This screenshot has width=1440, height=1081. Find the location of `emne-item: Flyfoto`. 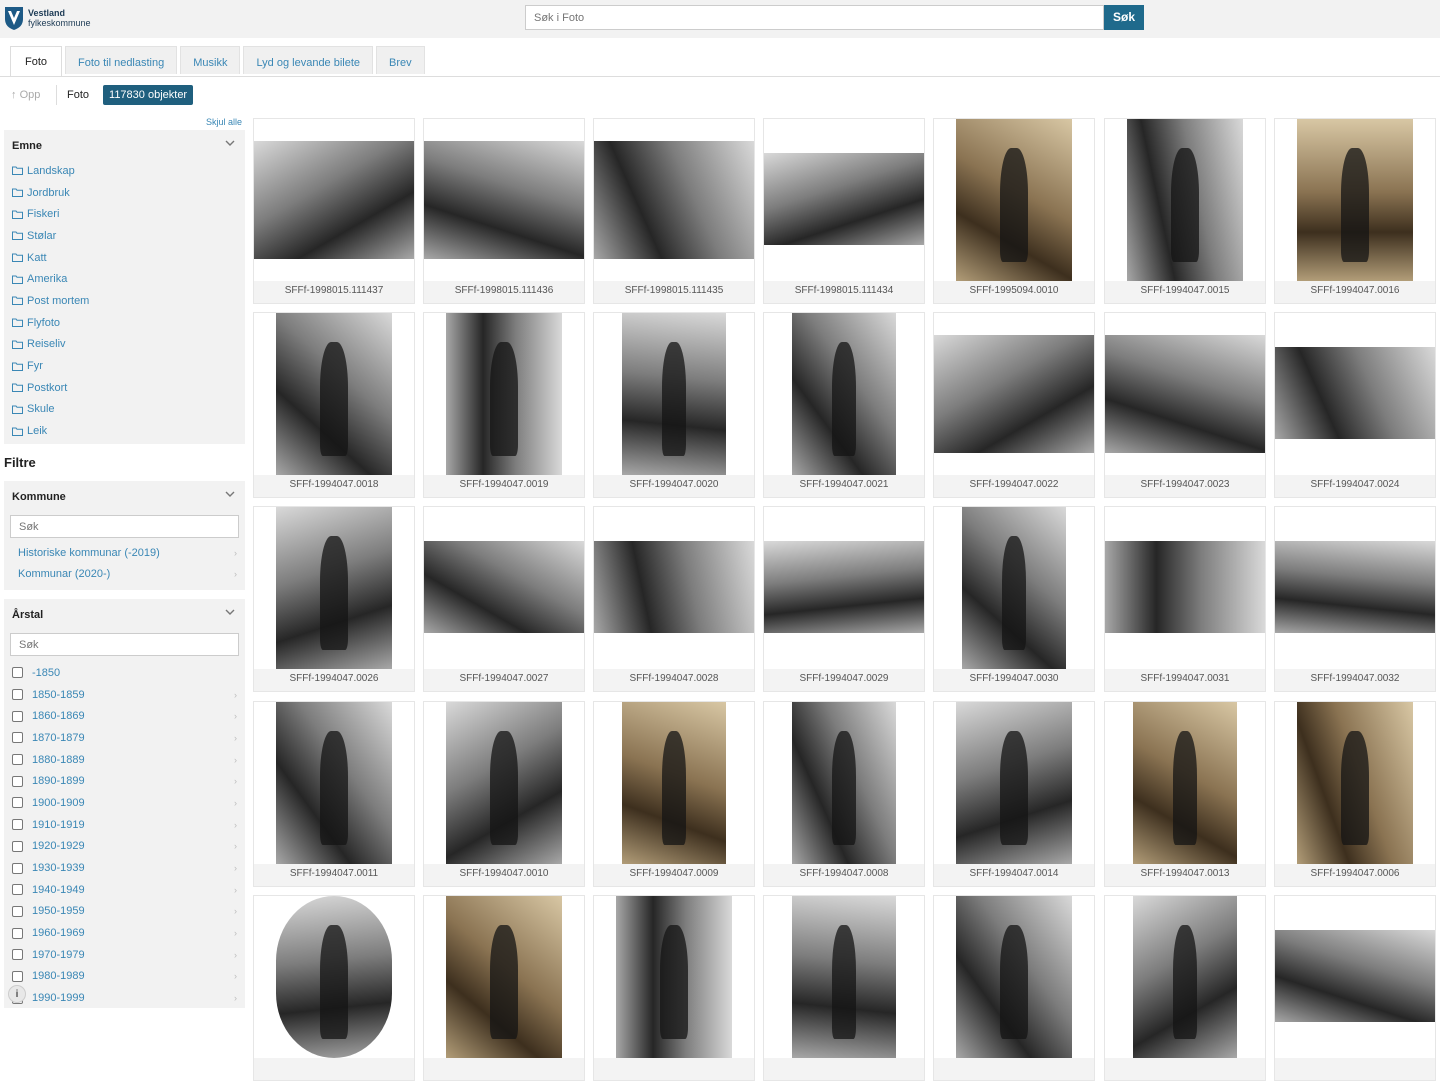

emne-item: Flyfoto is located at coordinates (124, 323).